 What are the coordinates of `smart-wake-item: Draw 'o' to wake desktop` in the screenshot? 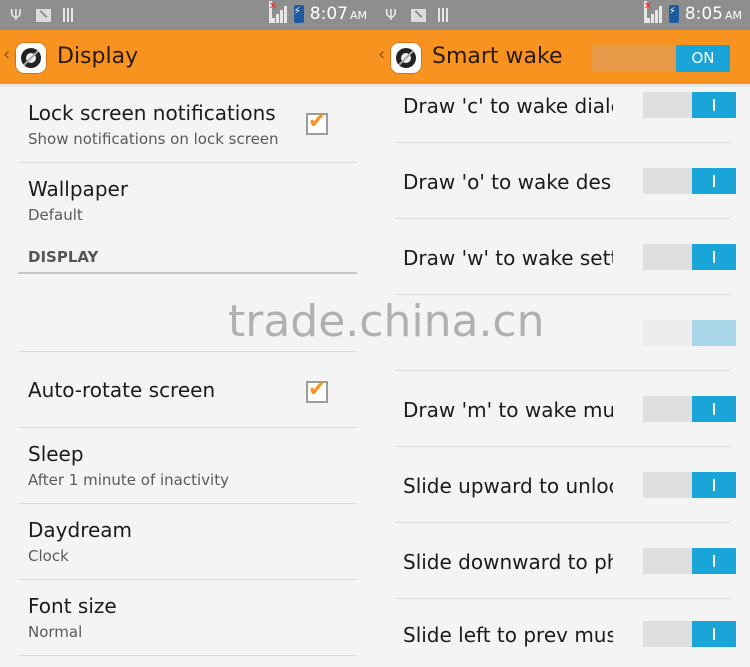 It's located at (565, 181).